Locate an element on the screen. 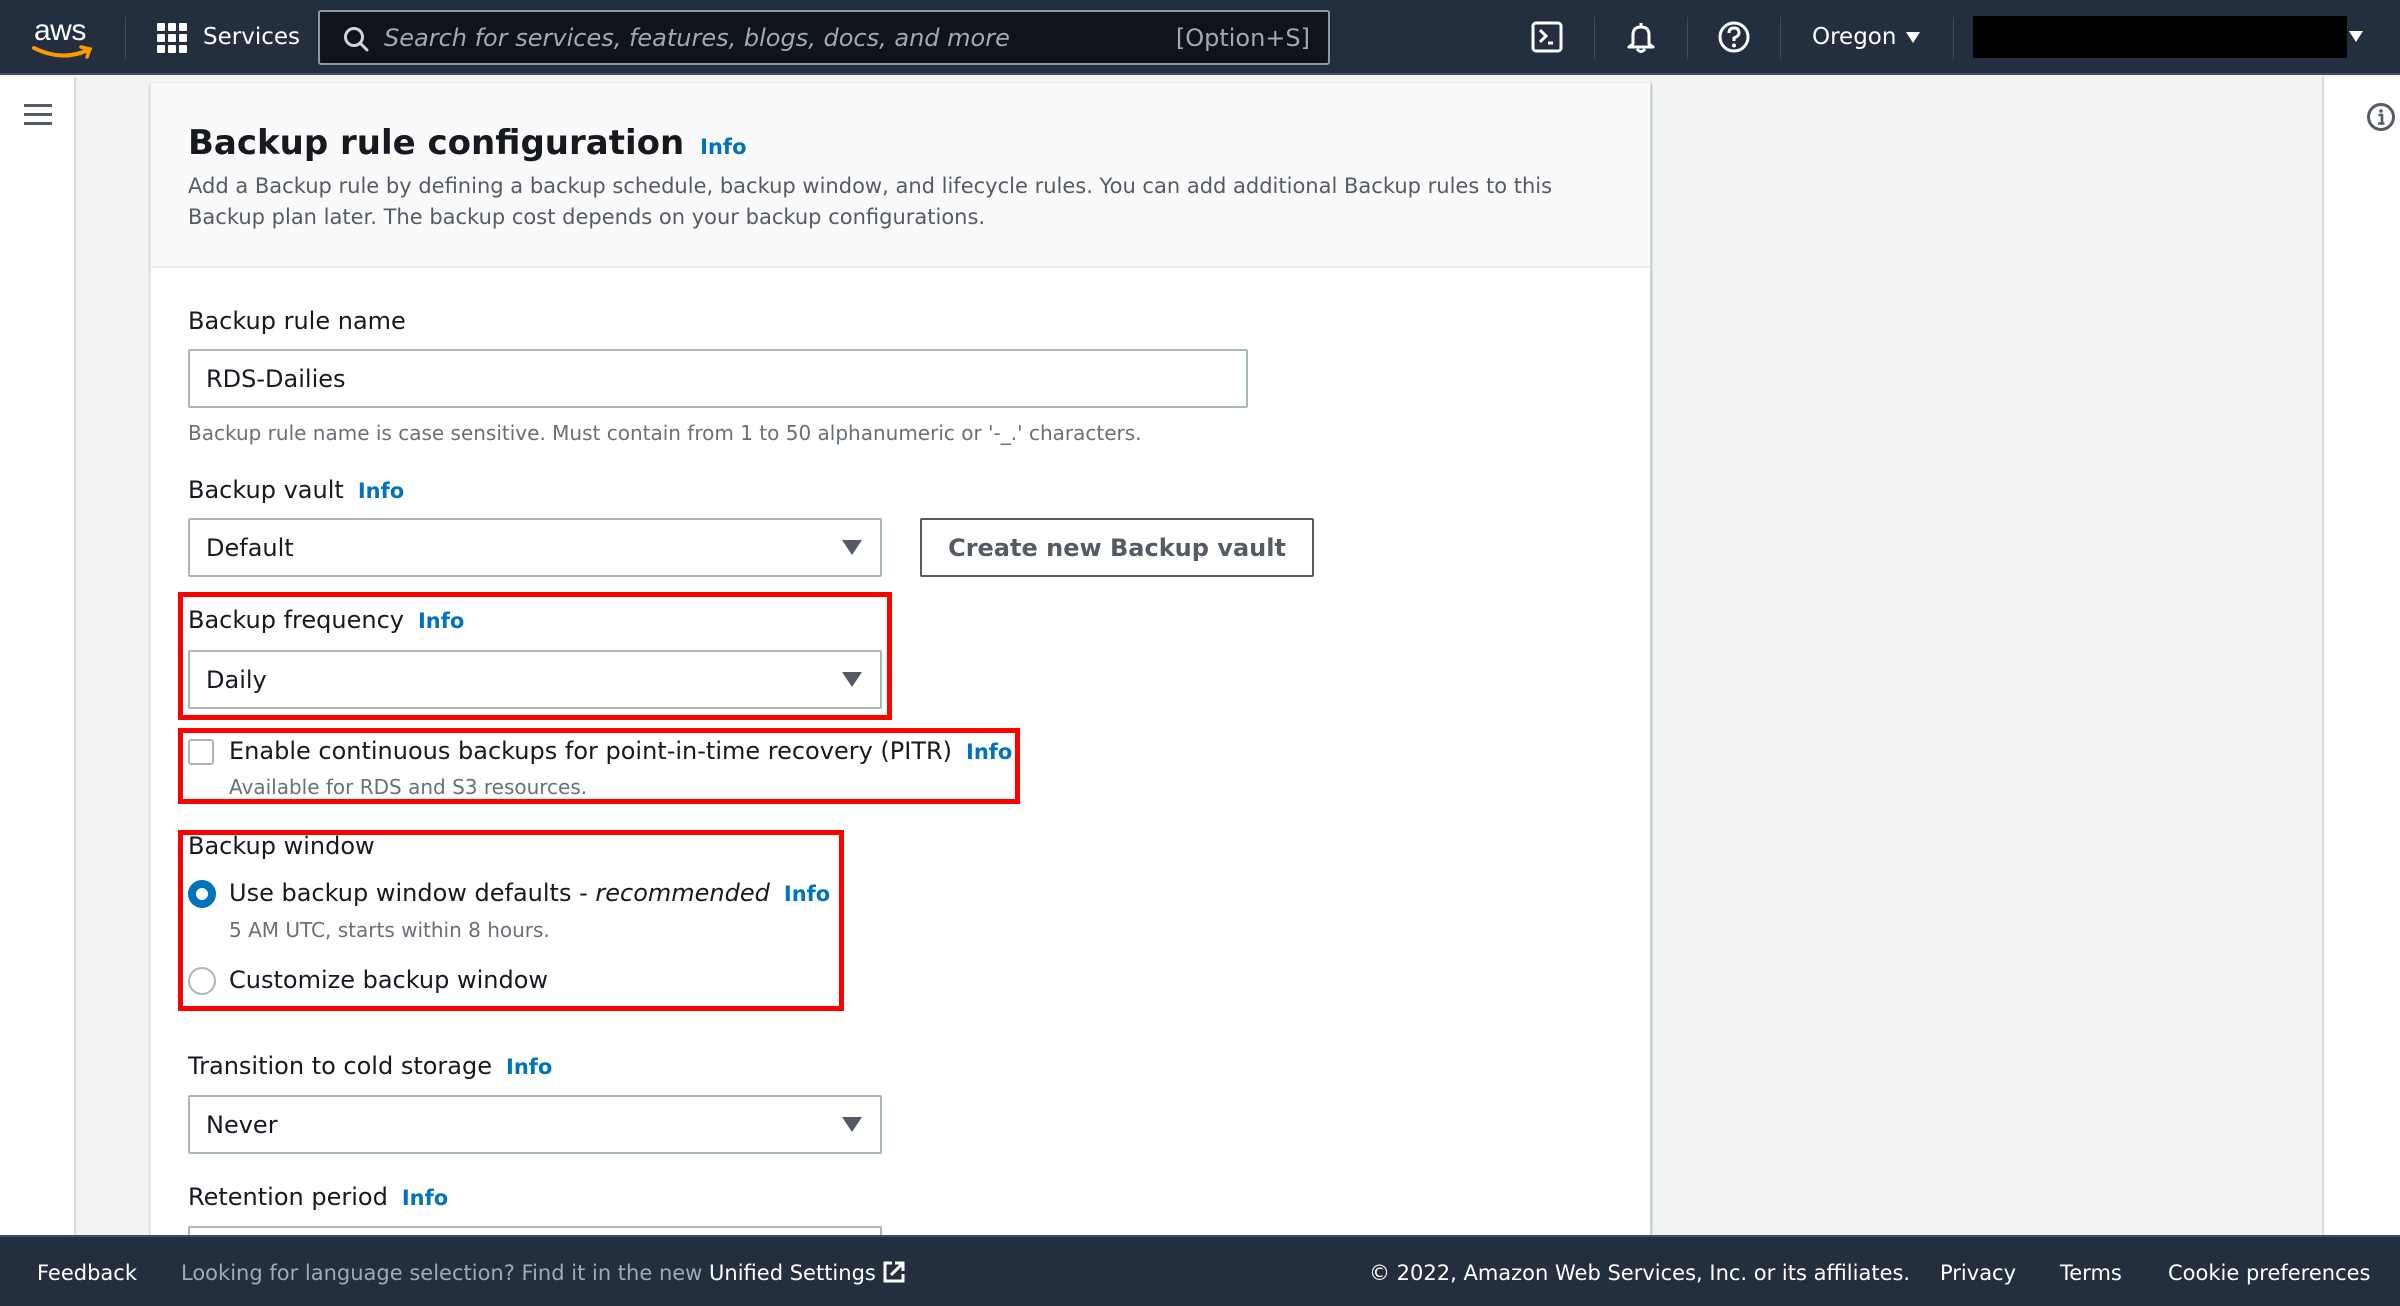 Image resolution: width=2400 pixels, height=1306 pixels. rule-name-input is located at coordinates (718, 378).